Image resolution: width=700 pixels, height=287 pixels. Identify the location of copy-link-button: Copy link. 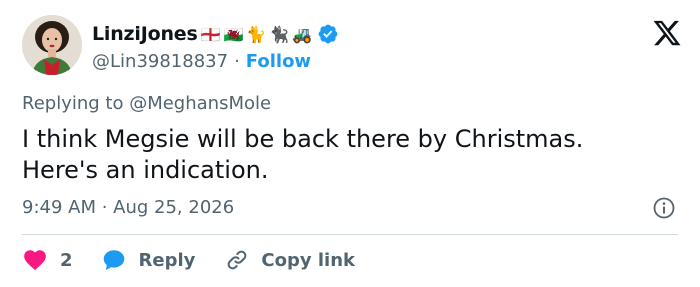
(290, 260).